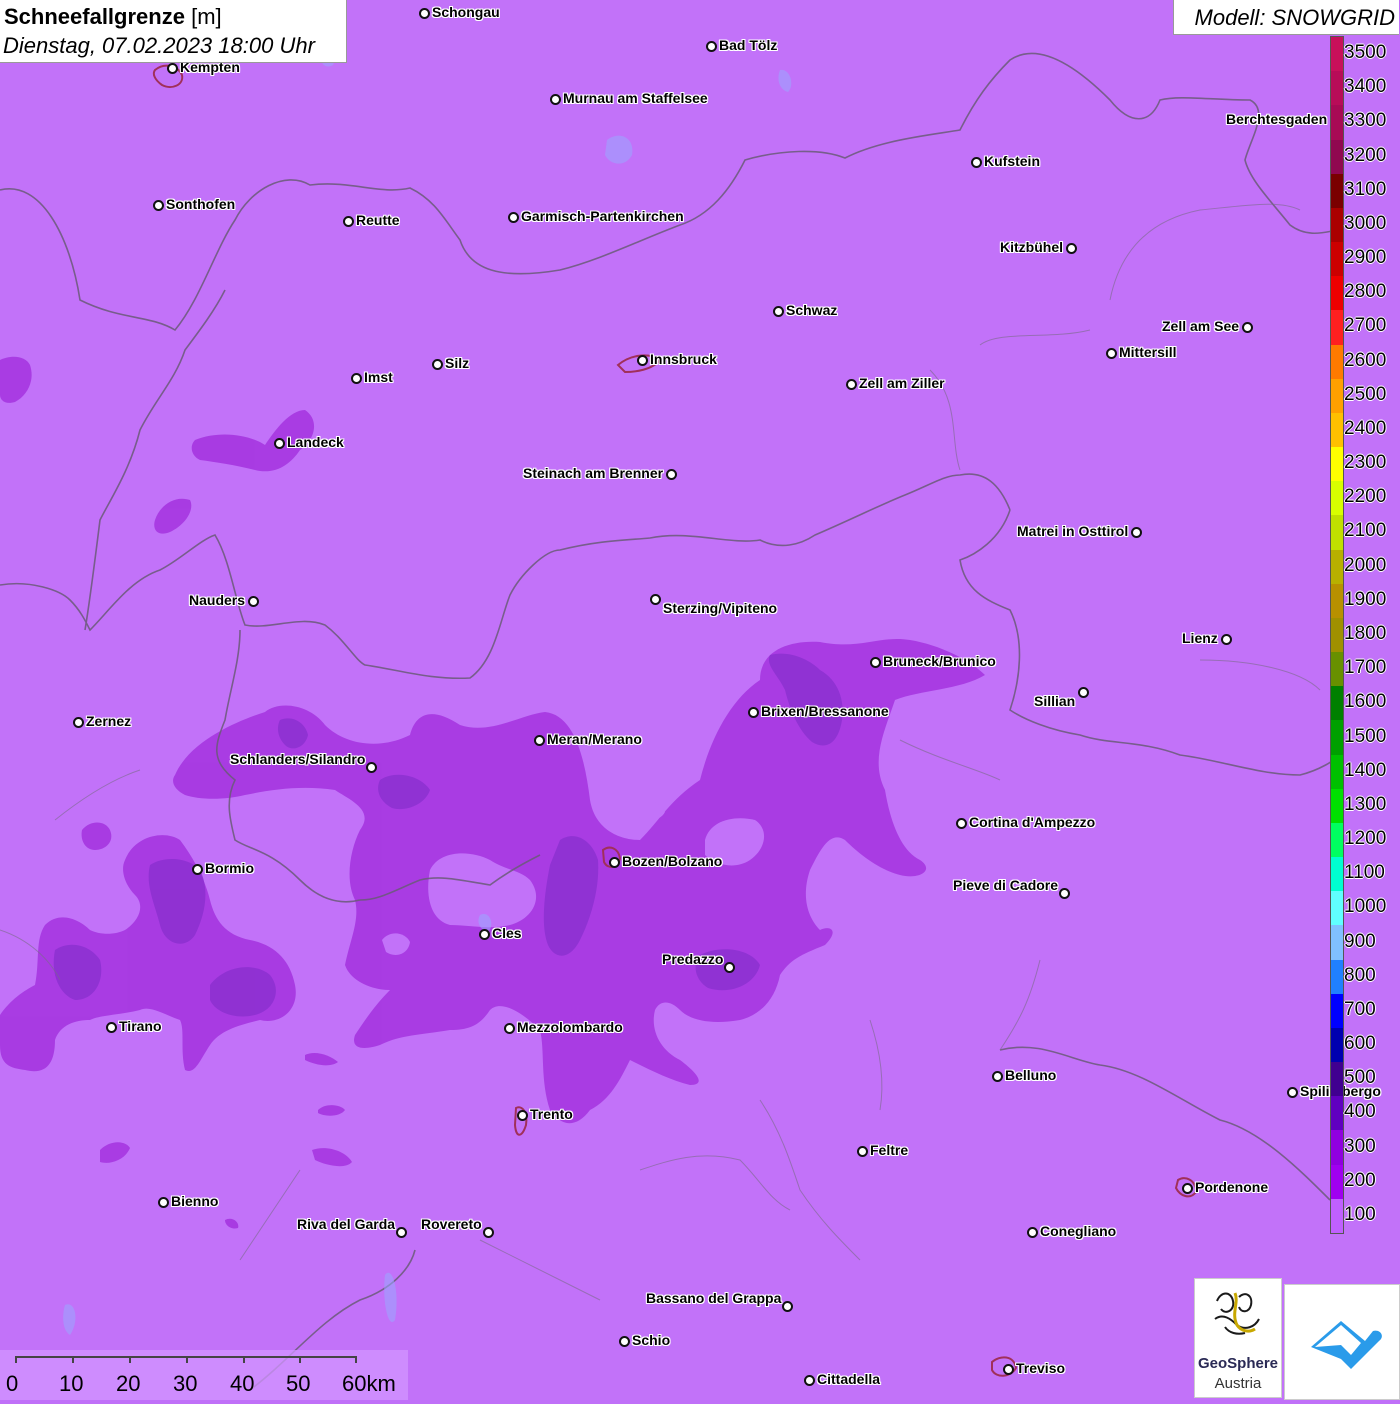 The image size is (1400, 1404). I want to click on city-marker-schio, so click(624, 1341).